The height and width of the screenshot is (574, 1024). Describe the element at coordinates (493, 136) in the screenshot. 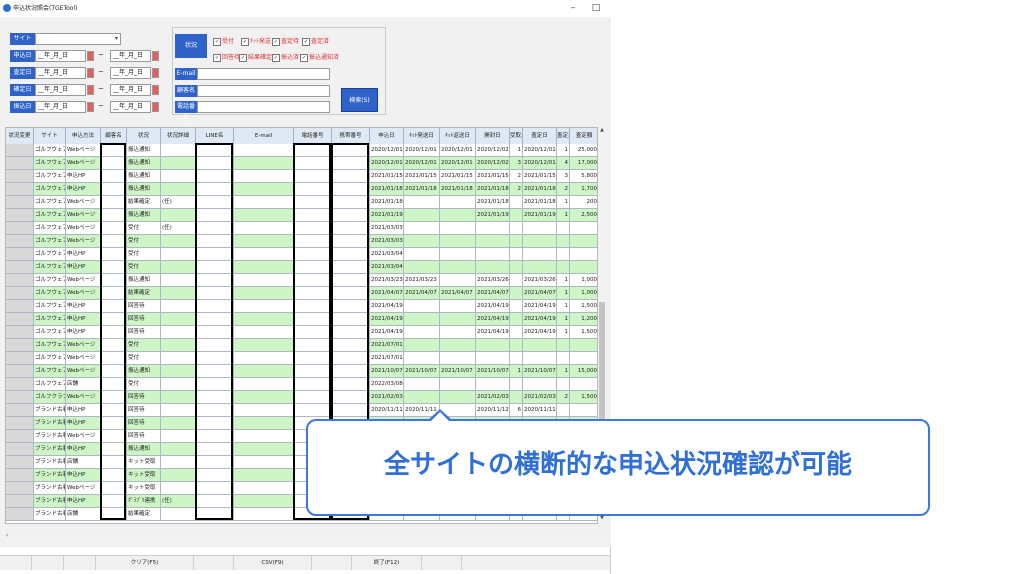

I see `column-header: 開封日` at that location.